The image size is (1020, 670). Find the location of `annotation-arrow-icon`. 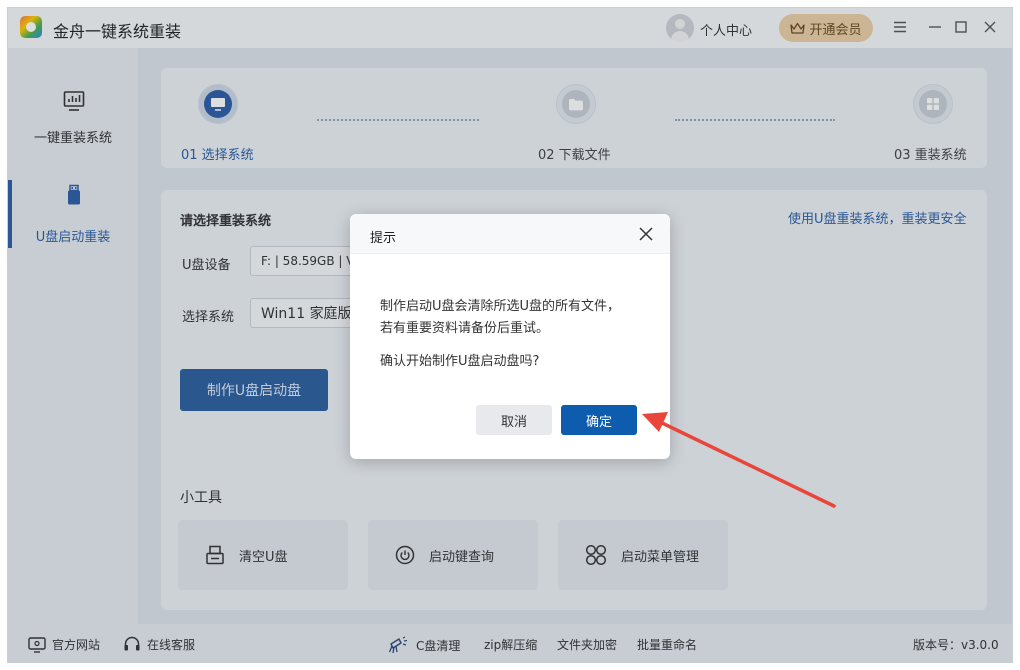

annotation-arrow-icon is located at coordinates (739, 460).